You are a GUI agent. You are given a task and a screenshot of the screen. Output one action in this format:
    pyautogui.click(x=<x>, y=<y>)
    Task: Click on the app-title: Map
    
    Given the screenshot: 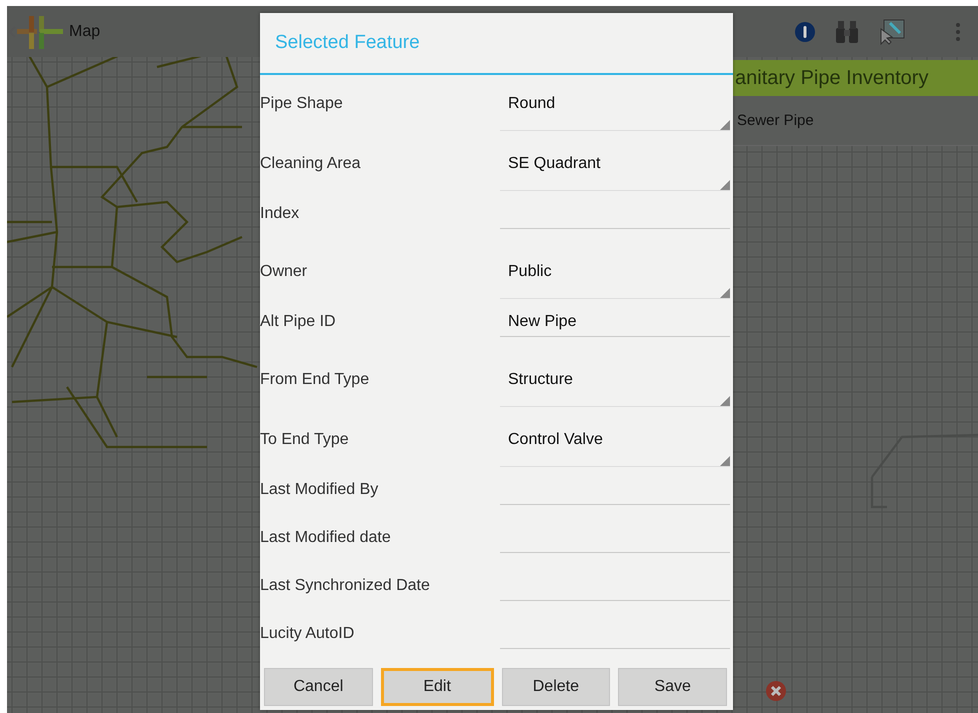 What is the action you would take?
    pyautogui.click(x=84, y=31)
    